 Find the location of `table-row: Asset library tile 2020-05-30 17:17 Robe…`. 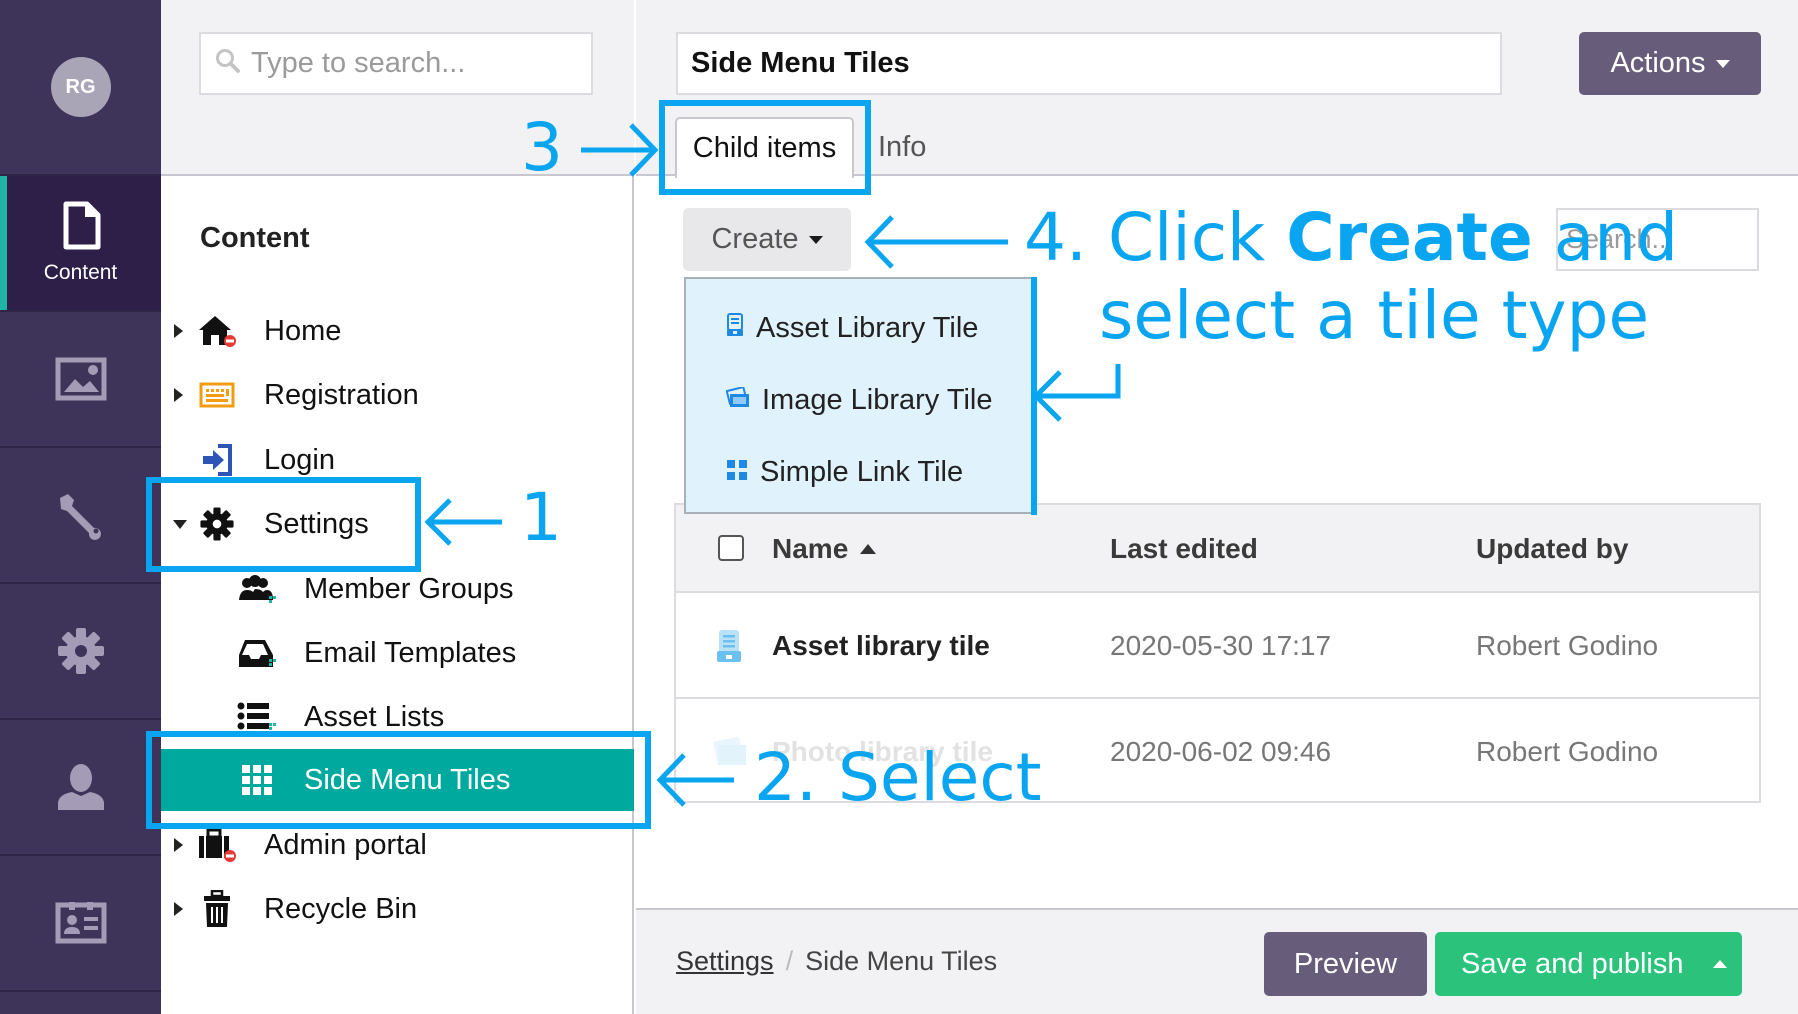

table-row: Asset library tile 2020-05-30 17:17 Robe… is located at coordinates (1217, 646).